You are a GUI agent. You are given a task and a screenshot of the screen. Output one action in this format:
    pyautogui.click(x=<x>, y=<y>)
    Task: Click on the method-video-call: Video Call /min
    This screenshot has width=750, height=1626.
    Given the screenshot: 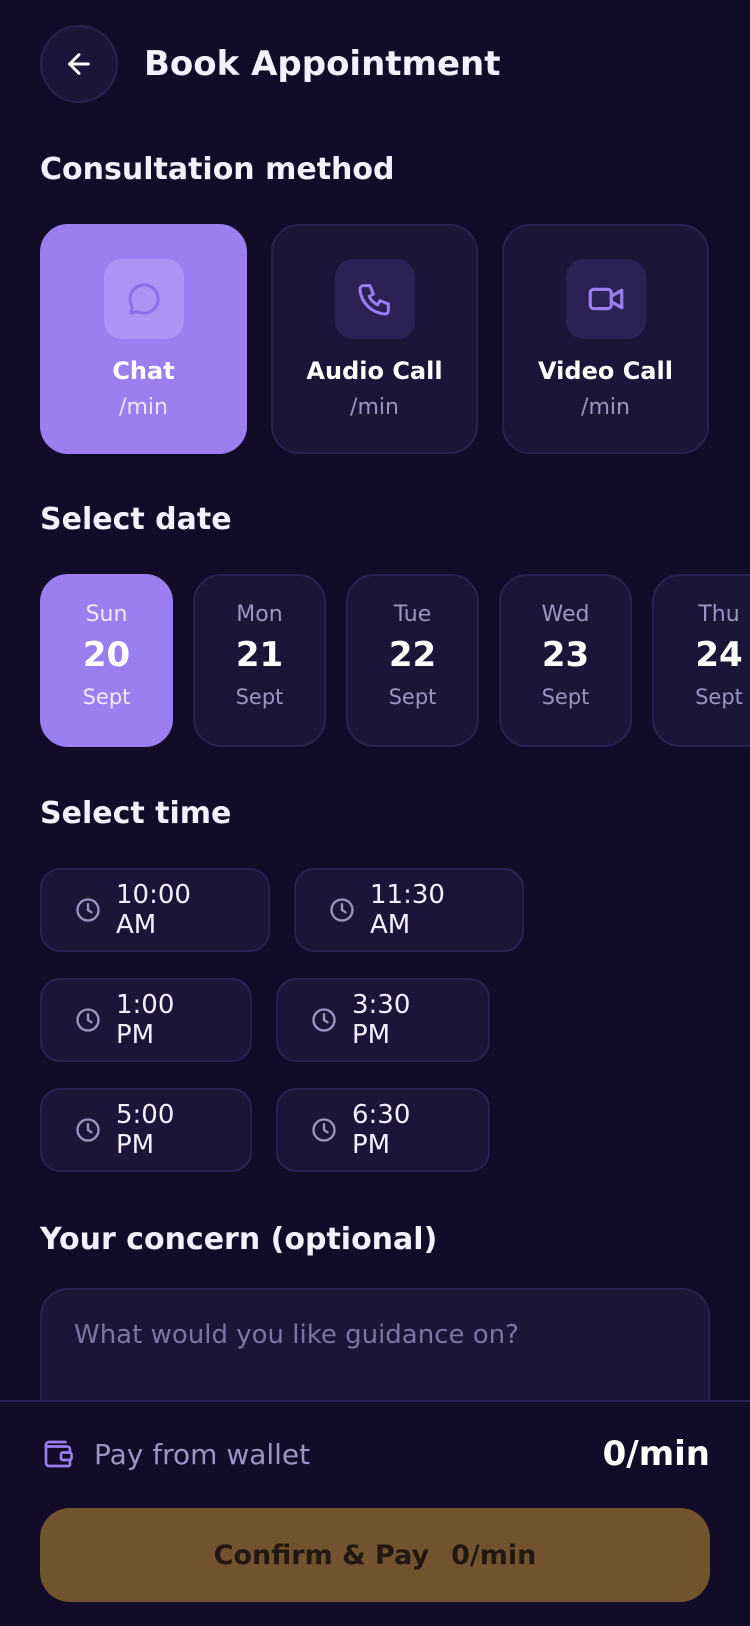 What is the action you would take?
    pyautogui.click(x=605, y=339)
    